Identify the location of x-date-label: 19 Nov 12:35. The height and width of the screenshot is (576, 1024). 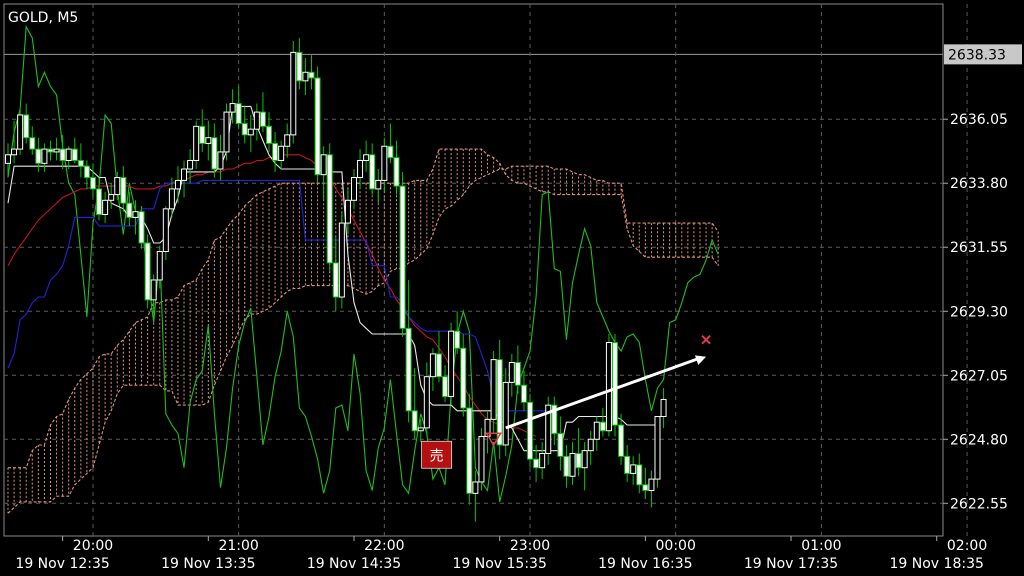
(62, 564).